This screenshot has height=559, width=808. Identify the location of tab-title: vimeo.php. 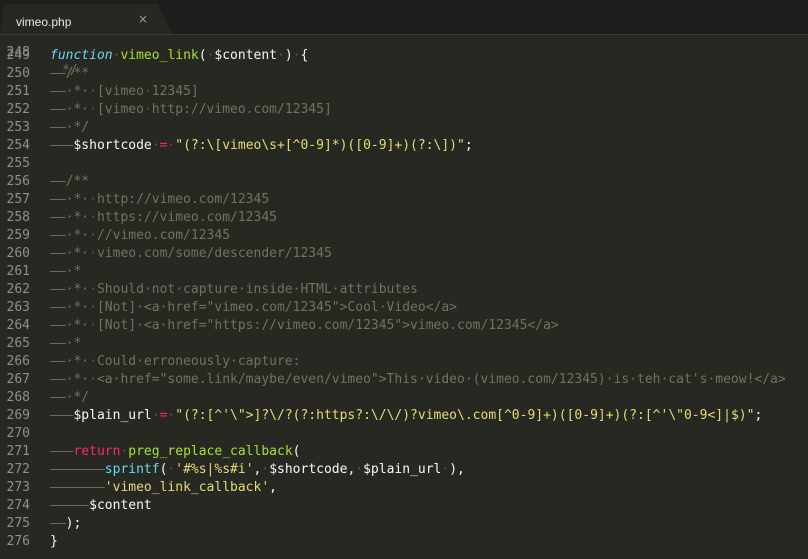
(44, 22).